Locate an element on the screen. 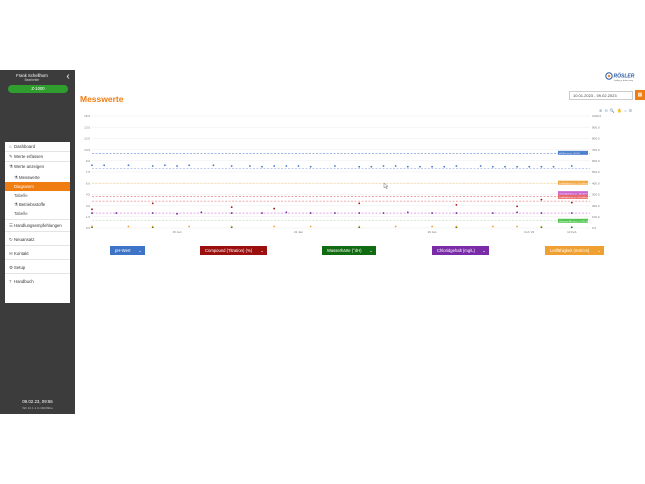  legend-label: Wasserhärte (°dH) is located at coordinates (344, 250).